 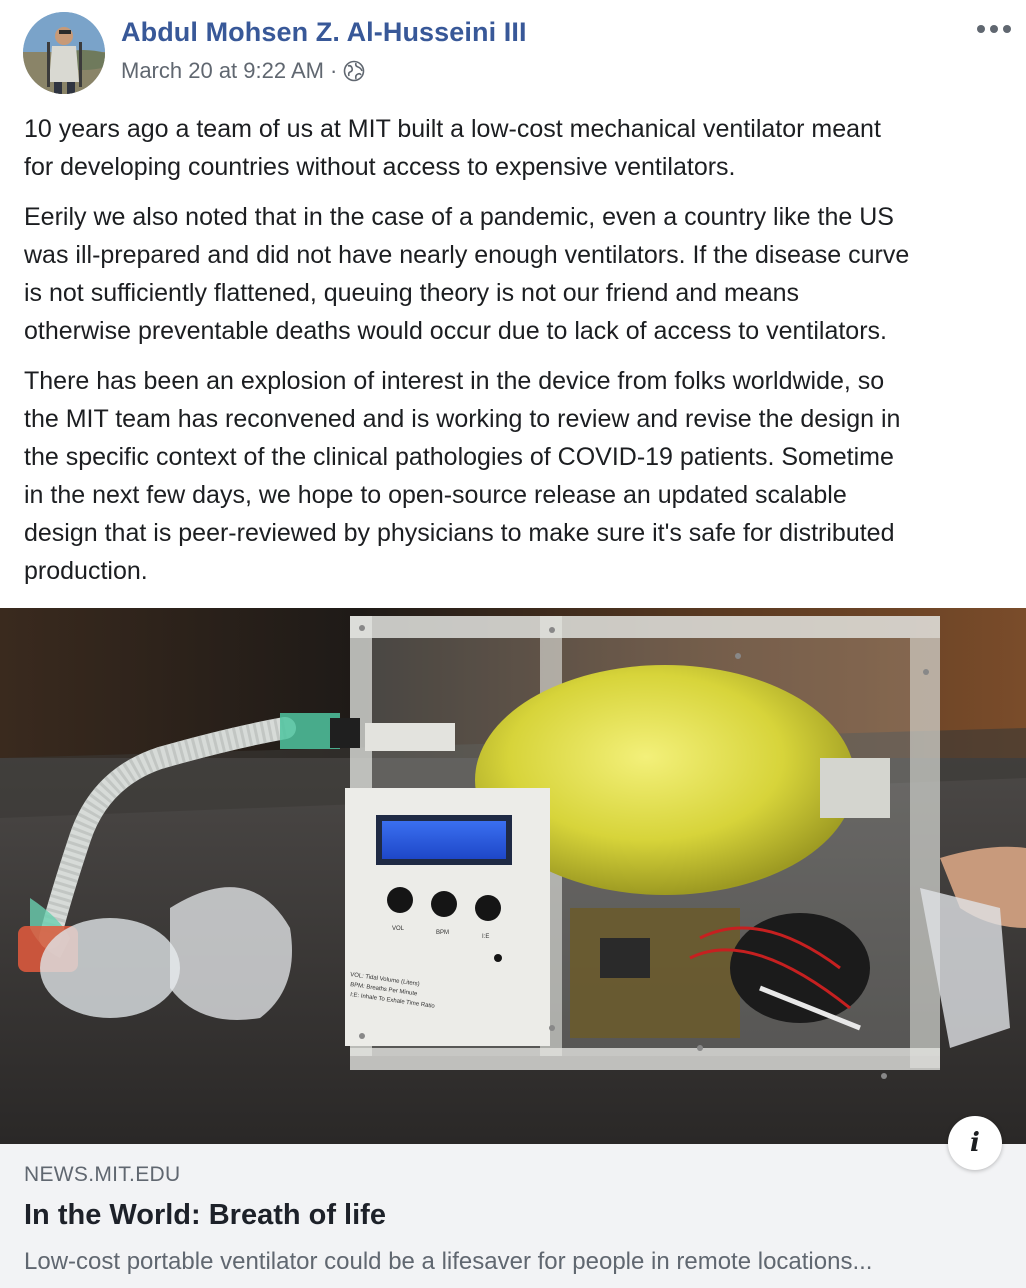 I want to click on knob-label-ie: I:E, so click(x=485, y=937).